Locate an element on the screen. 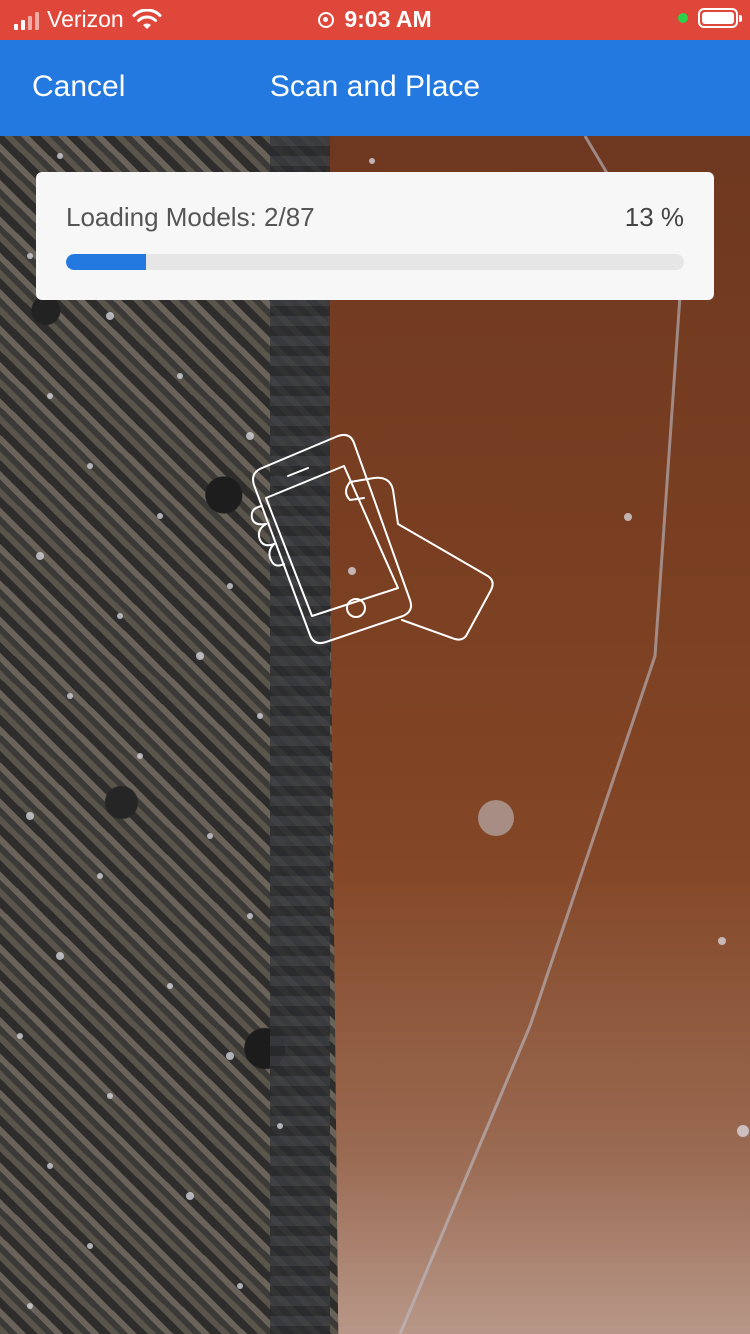 The height and width of the screenshot is (1334, 750). alarm-icon is located at coordinates (326, 19).